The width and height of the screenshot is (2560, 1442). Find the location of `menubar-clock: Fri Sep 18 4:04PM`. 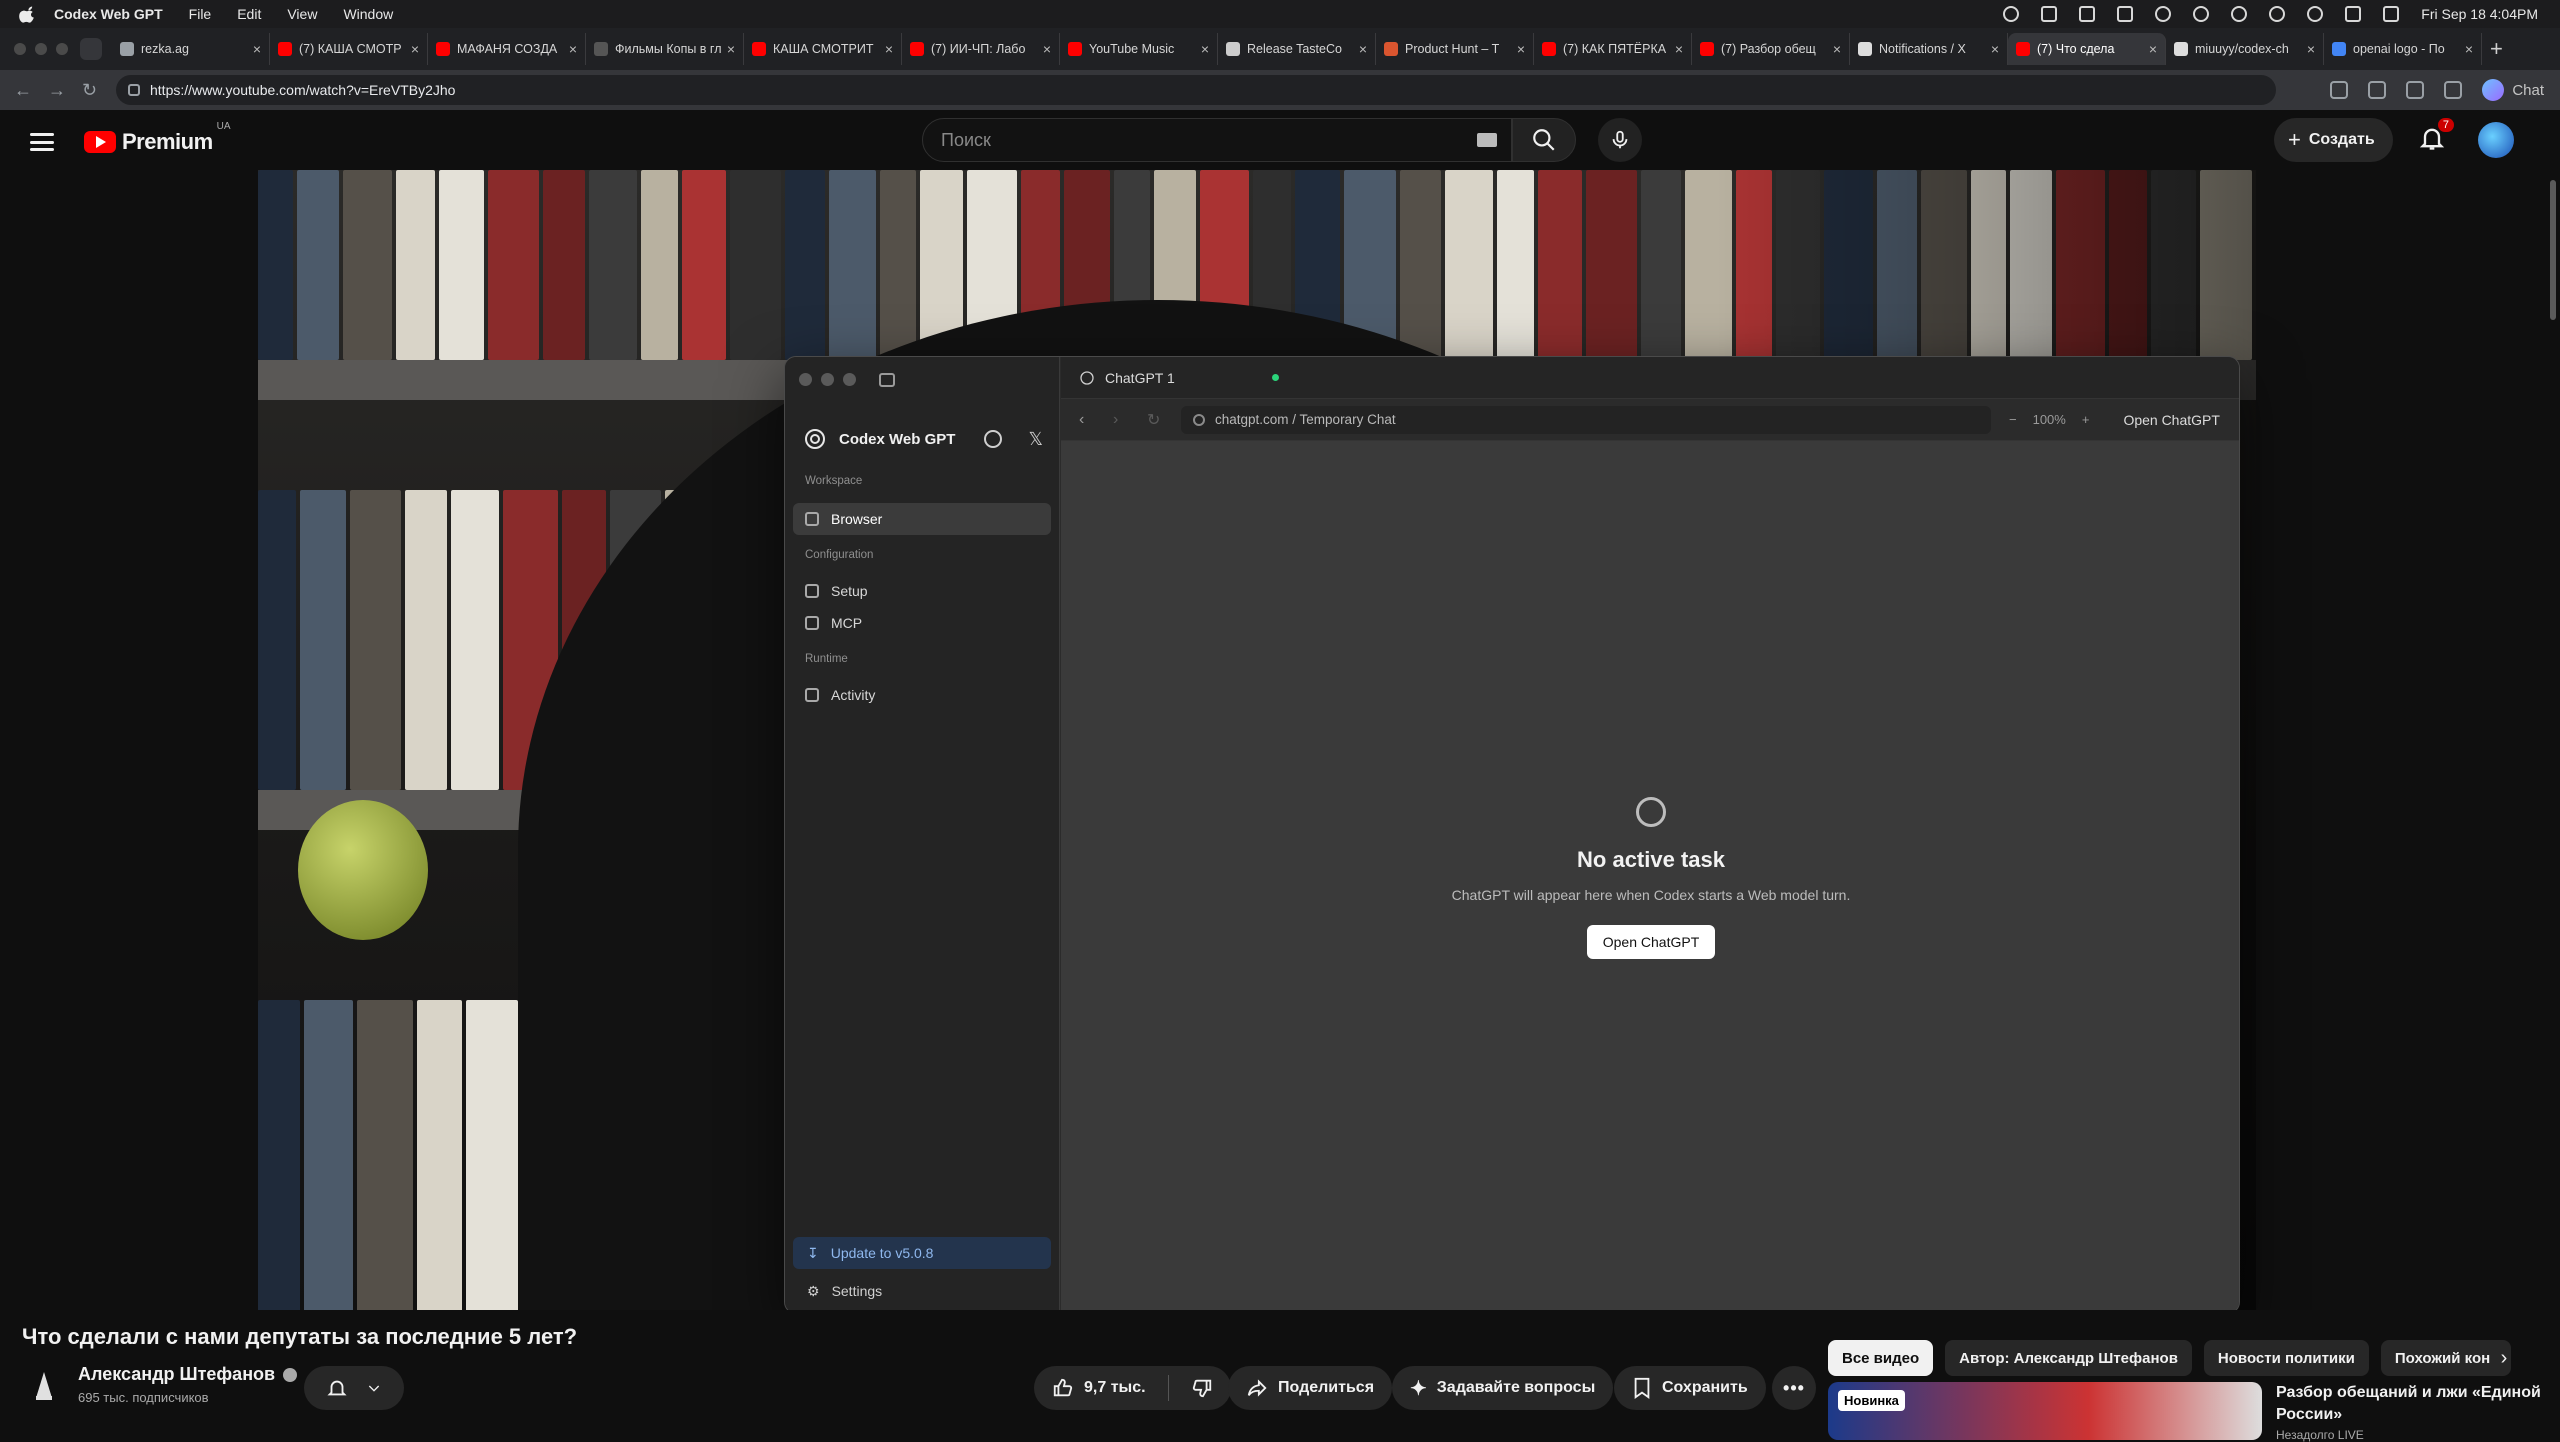

menubar-clock: Fri Sep 18 4:04PM is located at coordinates (2479, 14).